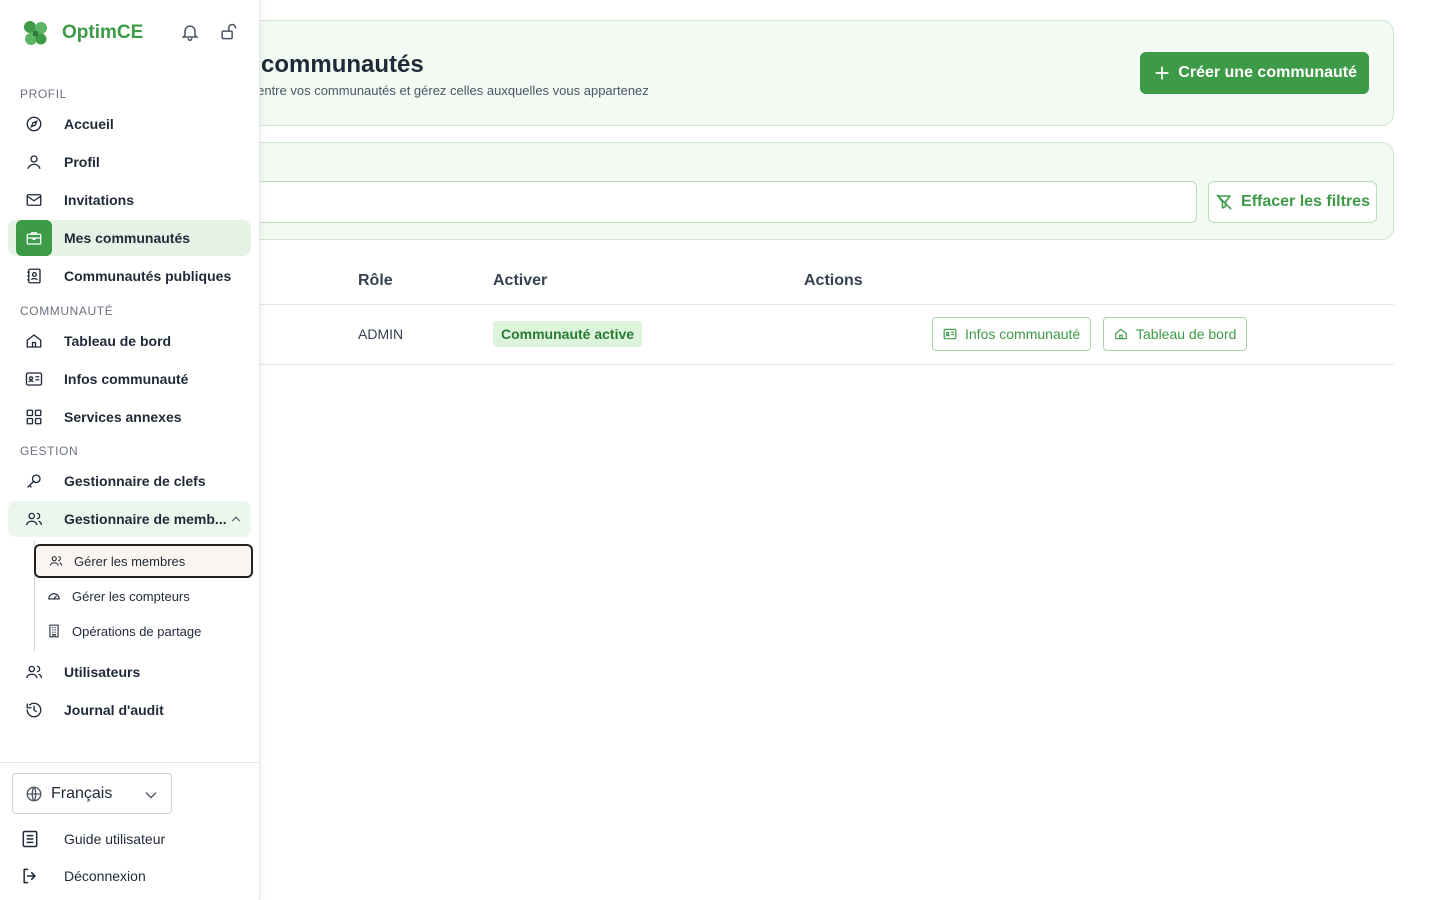 This screenshot has width=1440, height=900. Describe the element at coordinates (102, 672) in the screenshot. I see `sidebar-item-label: Utilisateurs` at that location.